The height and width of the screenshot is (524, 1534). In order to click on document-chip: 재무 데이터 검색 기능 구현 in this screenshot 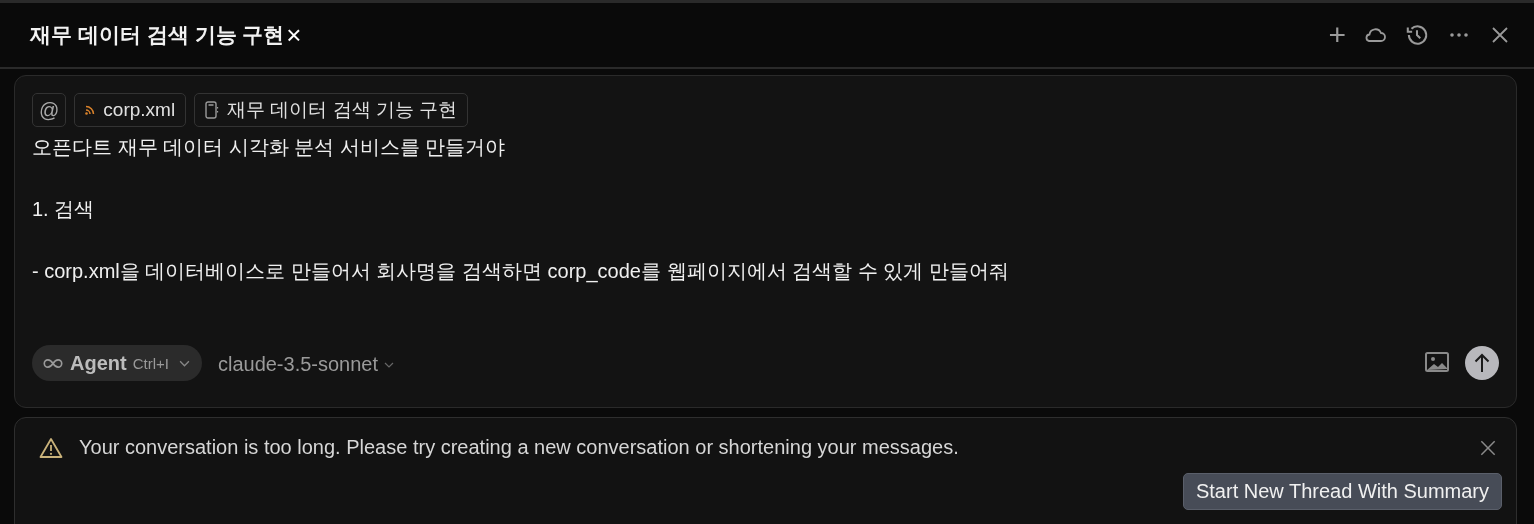, I will do `click(331, 110)`.